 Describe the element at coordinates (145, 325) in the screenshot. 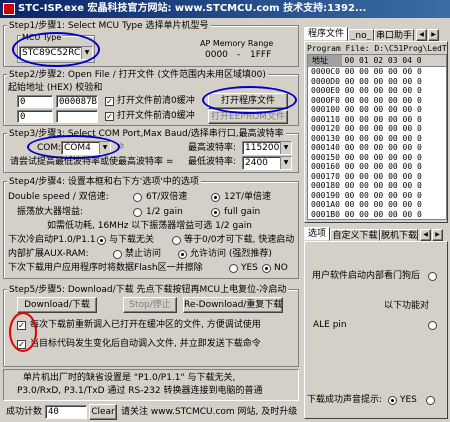

I see `reload-label: 每次下载前重新调入已打开在缓冲区的文件, 方便调试使用` at that location.